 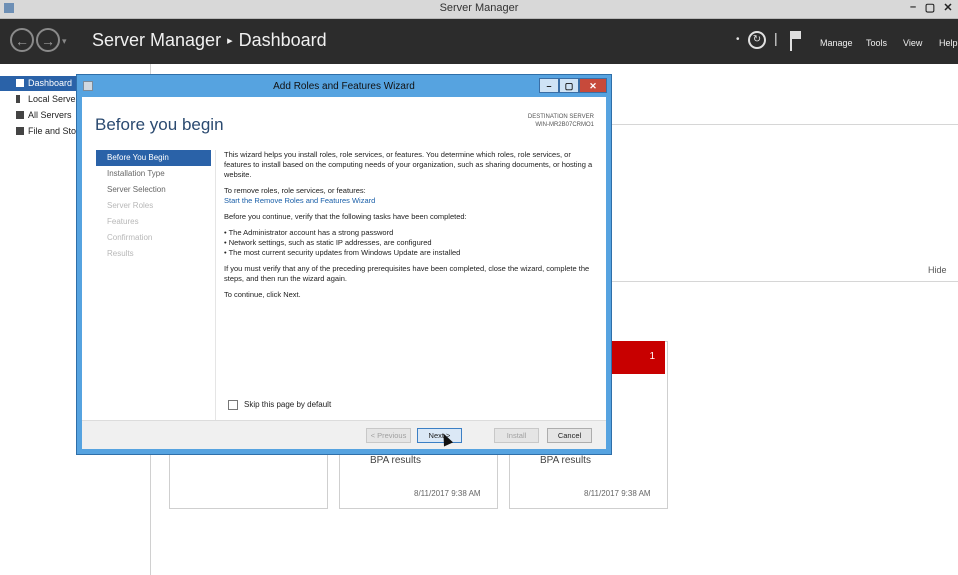 I want to click on step-server-selection: Server Selection, so click(x=153, y=190).